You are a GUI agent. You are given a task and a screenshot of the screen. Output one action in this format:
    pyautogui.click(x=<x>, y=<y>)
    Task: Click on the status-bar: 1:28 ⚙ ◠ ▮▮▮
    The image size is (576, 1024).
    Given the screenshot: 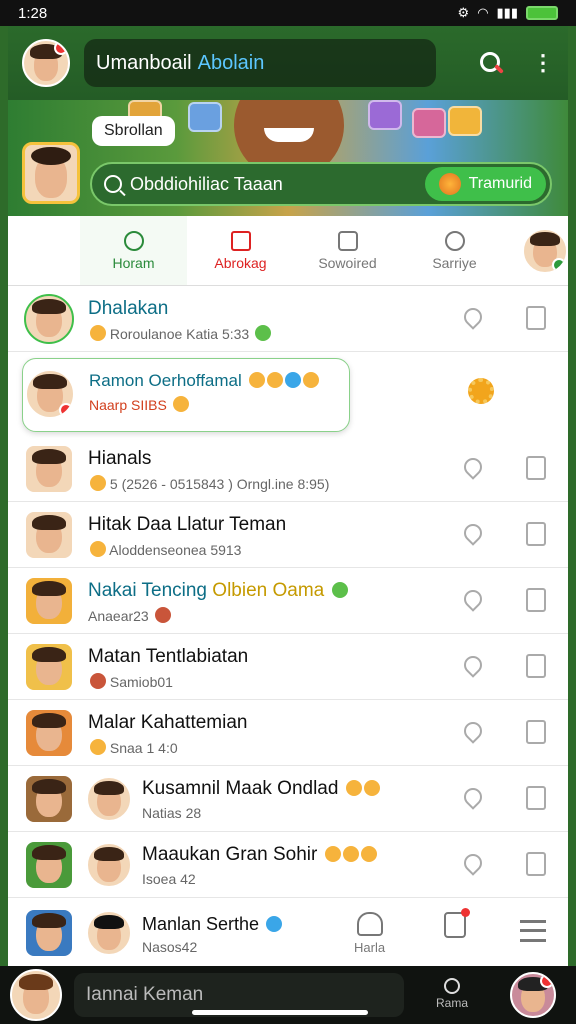 What is the action you would take?
    pyautogui.click(x=288, y=13)
    